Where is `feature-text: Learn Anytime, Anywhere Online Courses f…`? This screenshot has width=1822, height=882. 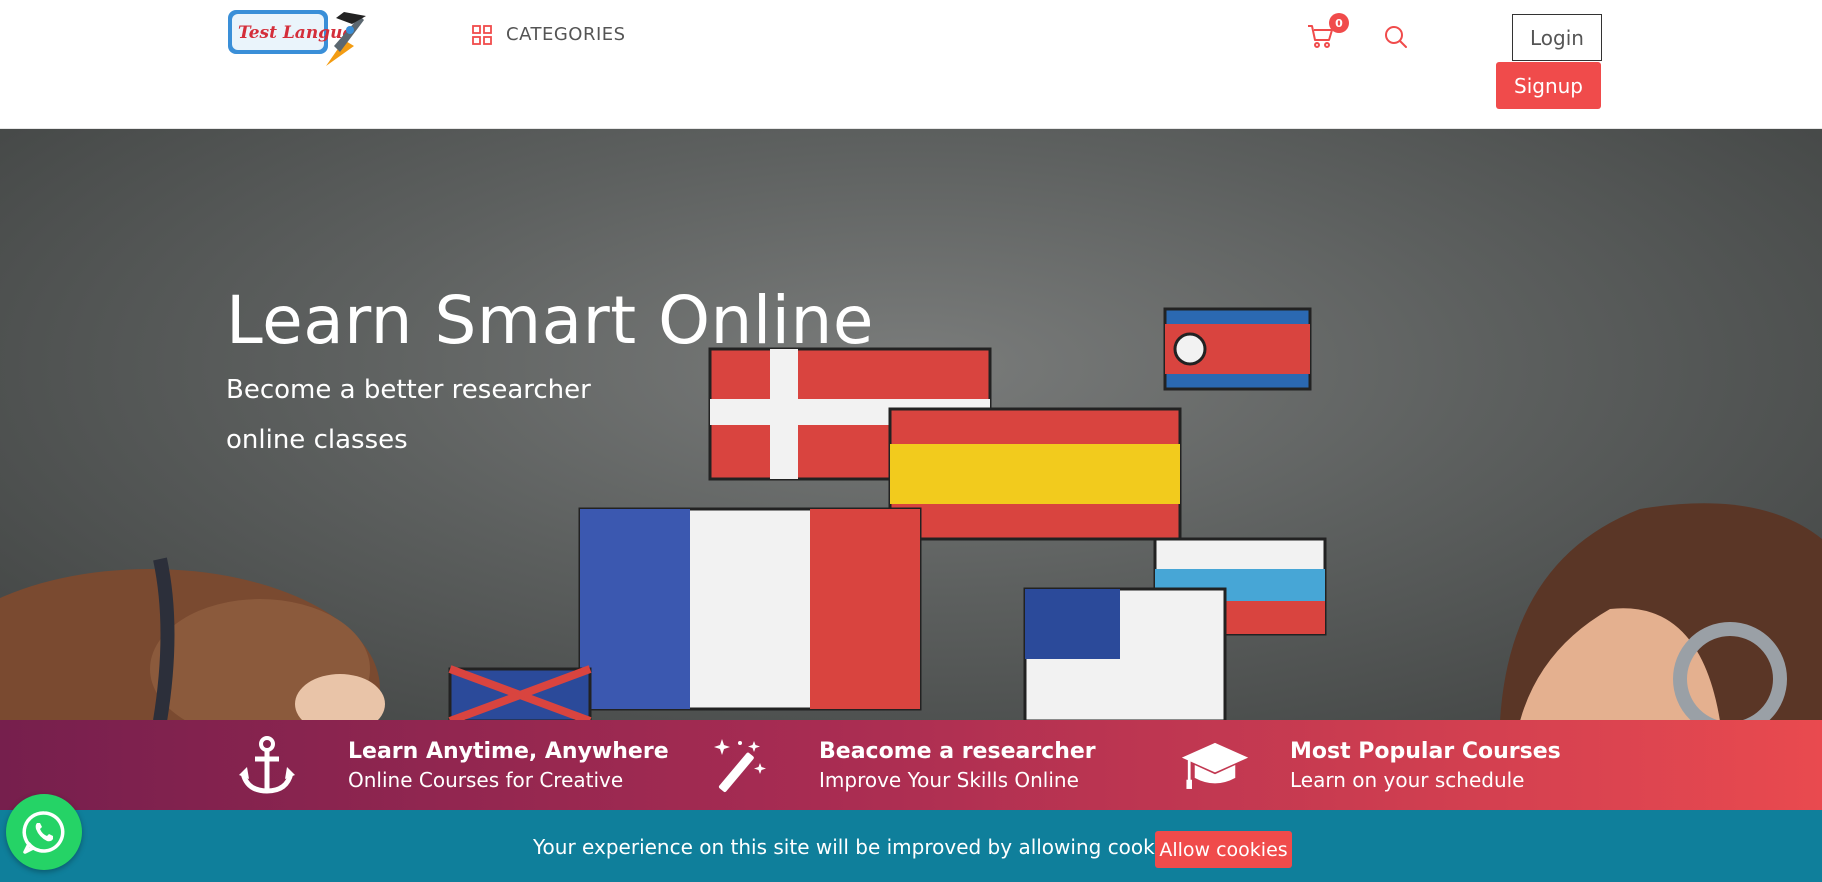
feature-text: Learn Anytime, Anywhere Online Courses f… is located at coordinates (508, 765).